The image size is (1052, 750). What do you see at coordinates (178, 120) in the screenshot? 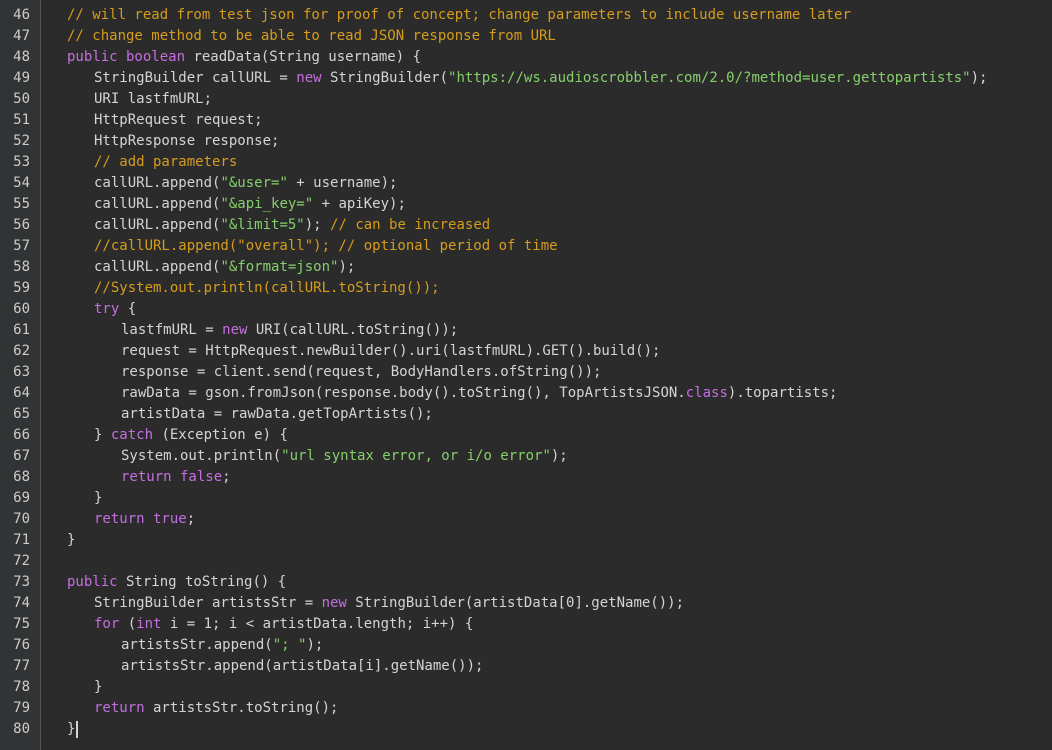
I see `code-text: HttpRequest request;` at bounding box center [178, 120].